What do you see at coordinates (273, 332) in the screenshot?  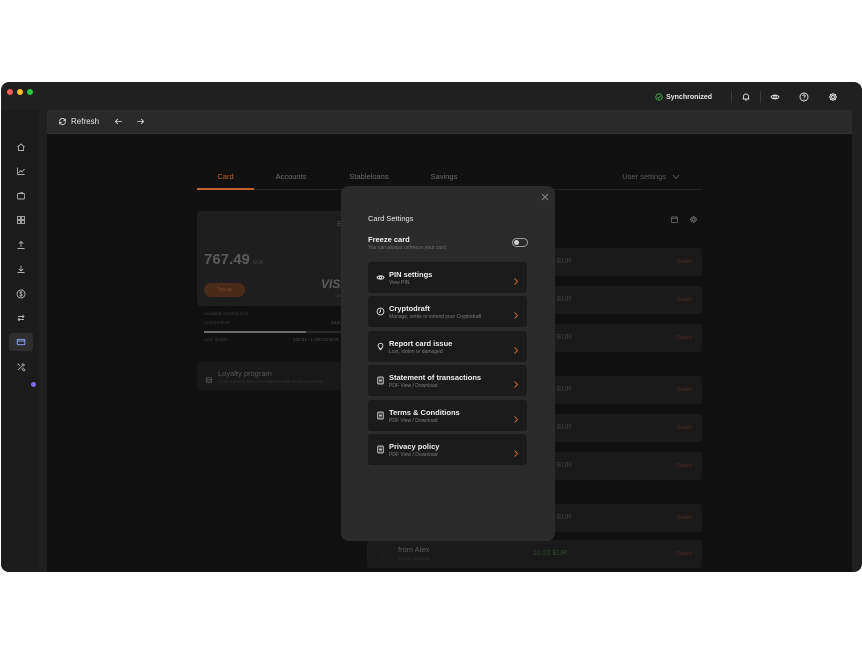 I see `limit-progress-bar` at bounding box center [273, 332].